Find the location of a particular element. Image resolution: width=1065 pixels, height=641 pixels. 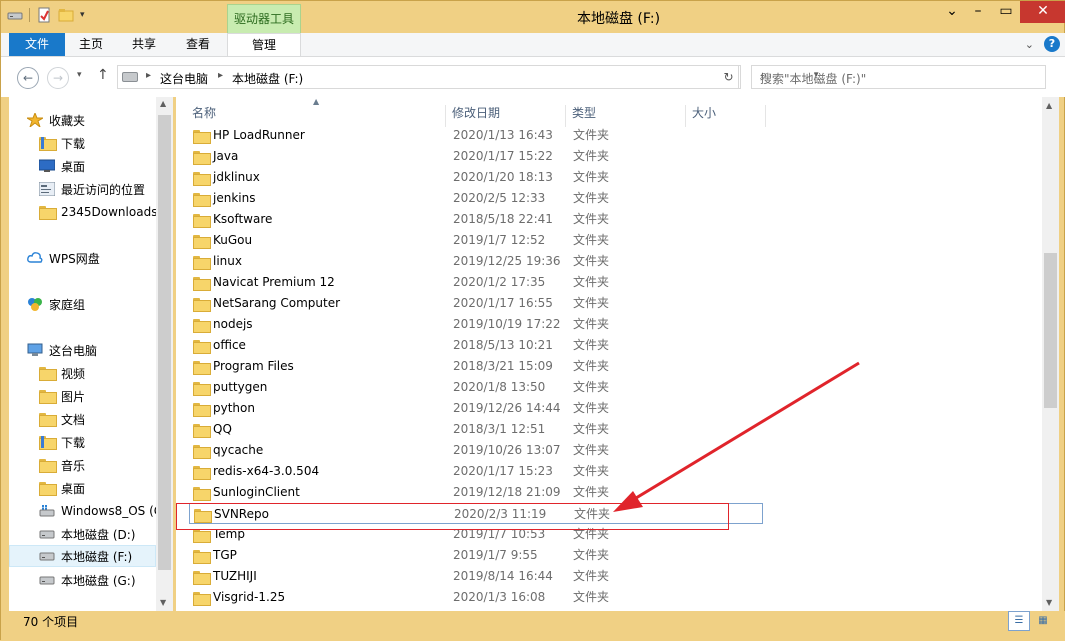

column-header-date: 修改日期 is located at coordinates (506, 116).